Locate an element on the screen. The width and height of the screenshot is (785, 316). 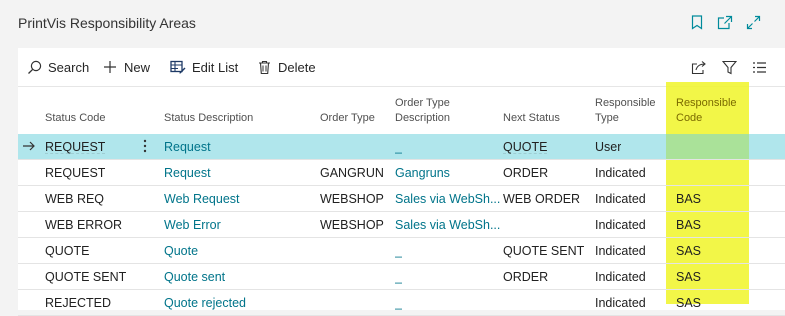
table-row: REQUEST Request _ QUOTE User is located at coordinates (401, 147).